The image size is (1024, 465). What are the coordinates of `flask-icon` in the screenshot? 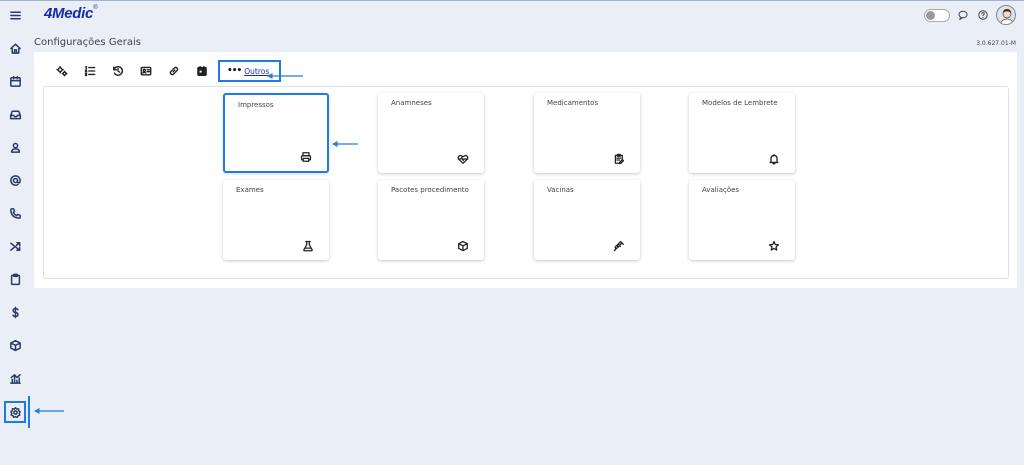 It's located at (308, 244).